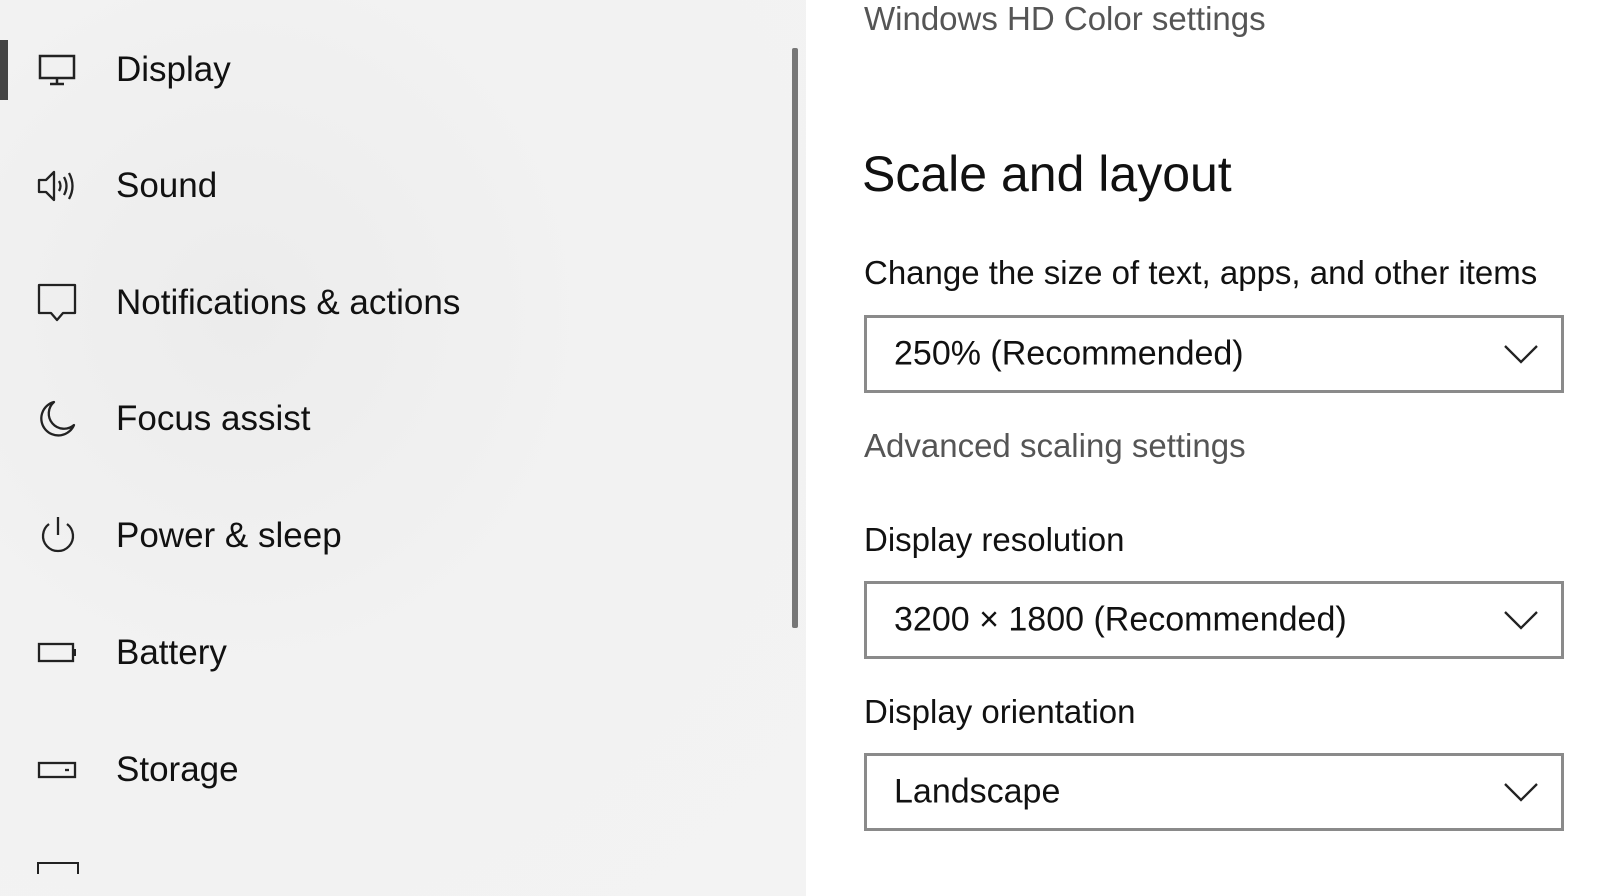 The height and width of the screenshot is (896, 1613). I want to click on sidebar-item-sound: Sound, so click(395, 186).